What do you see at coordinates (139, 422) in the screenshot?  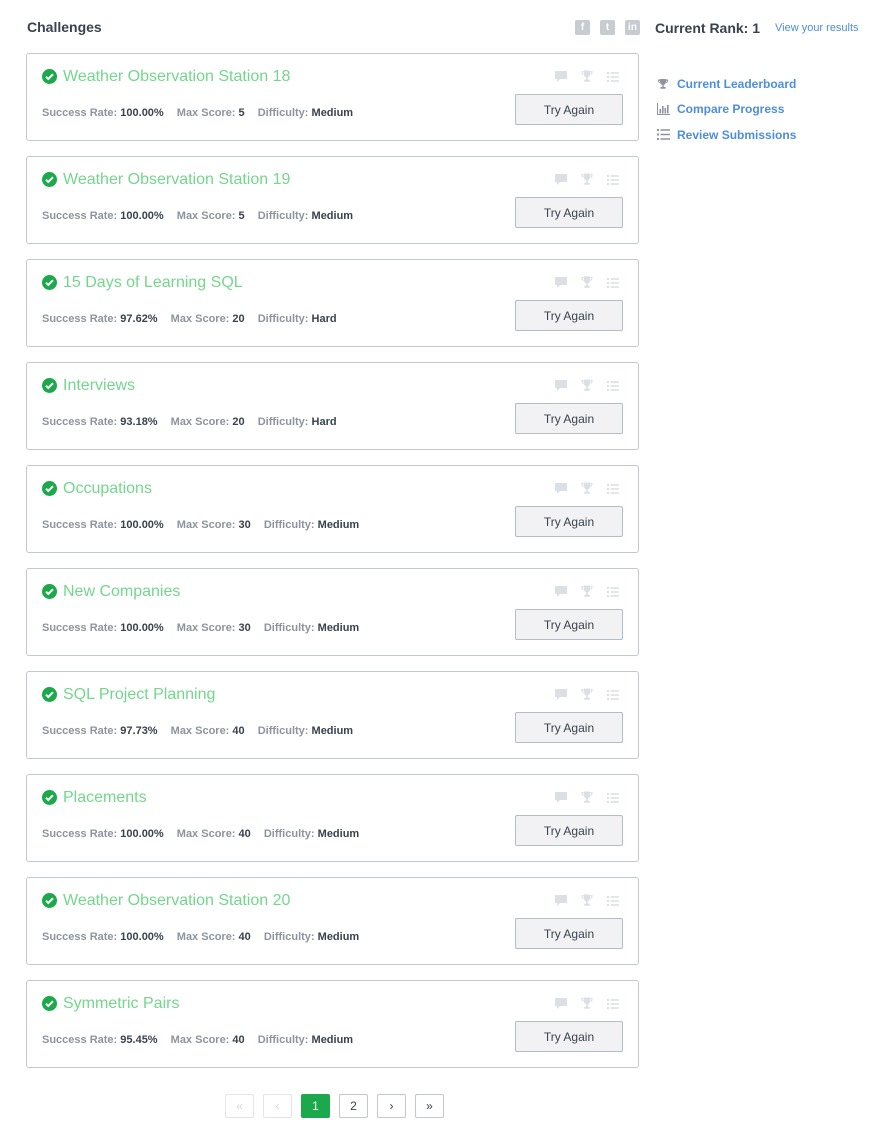 I see `success-rate-value: 93.18%` at bounding box center [139, 422].